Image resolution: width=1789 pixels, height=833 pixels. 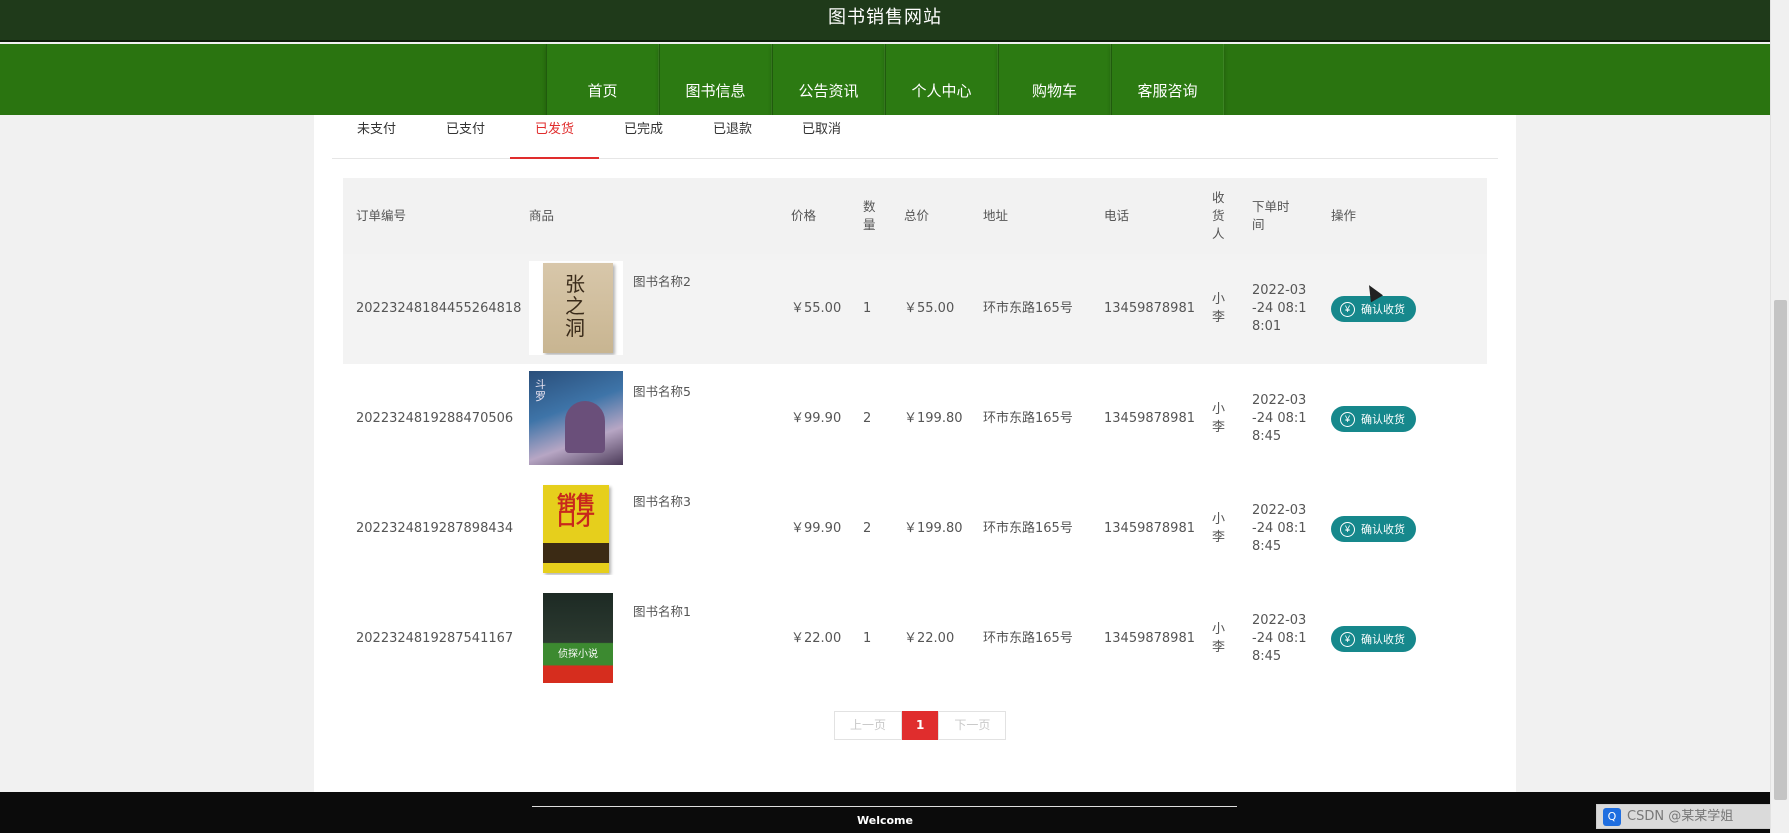 I want to click on footer-welcome: Welcome, so click(x=885, y=820).